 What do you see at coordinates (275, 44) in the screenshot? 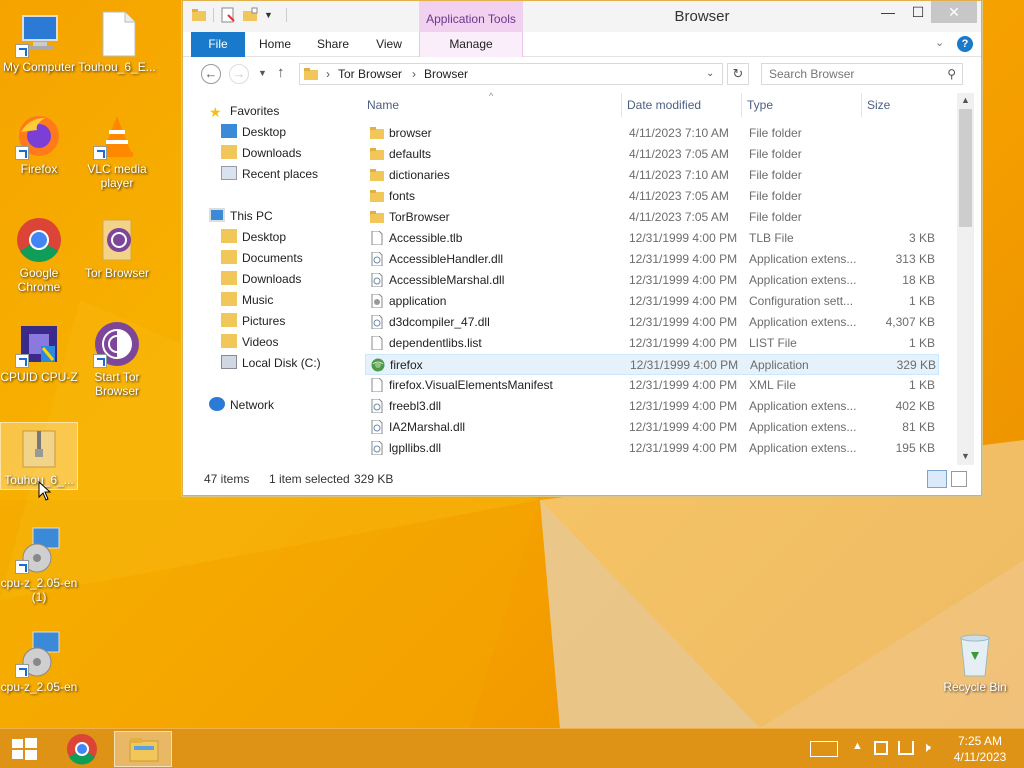
I see `tab-home: Home` at bounding box center [275, 44].